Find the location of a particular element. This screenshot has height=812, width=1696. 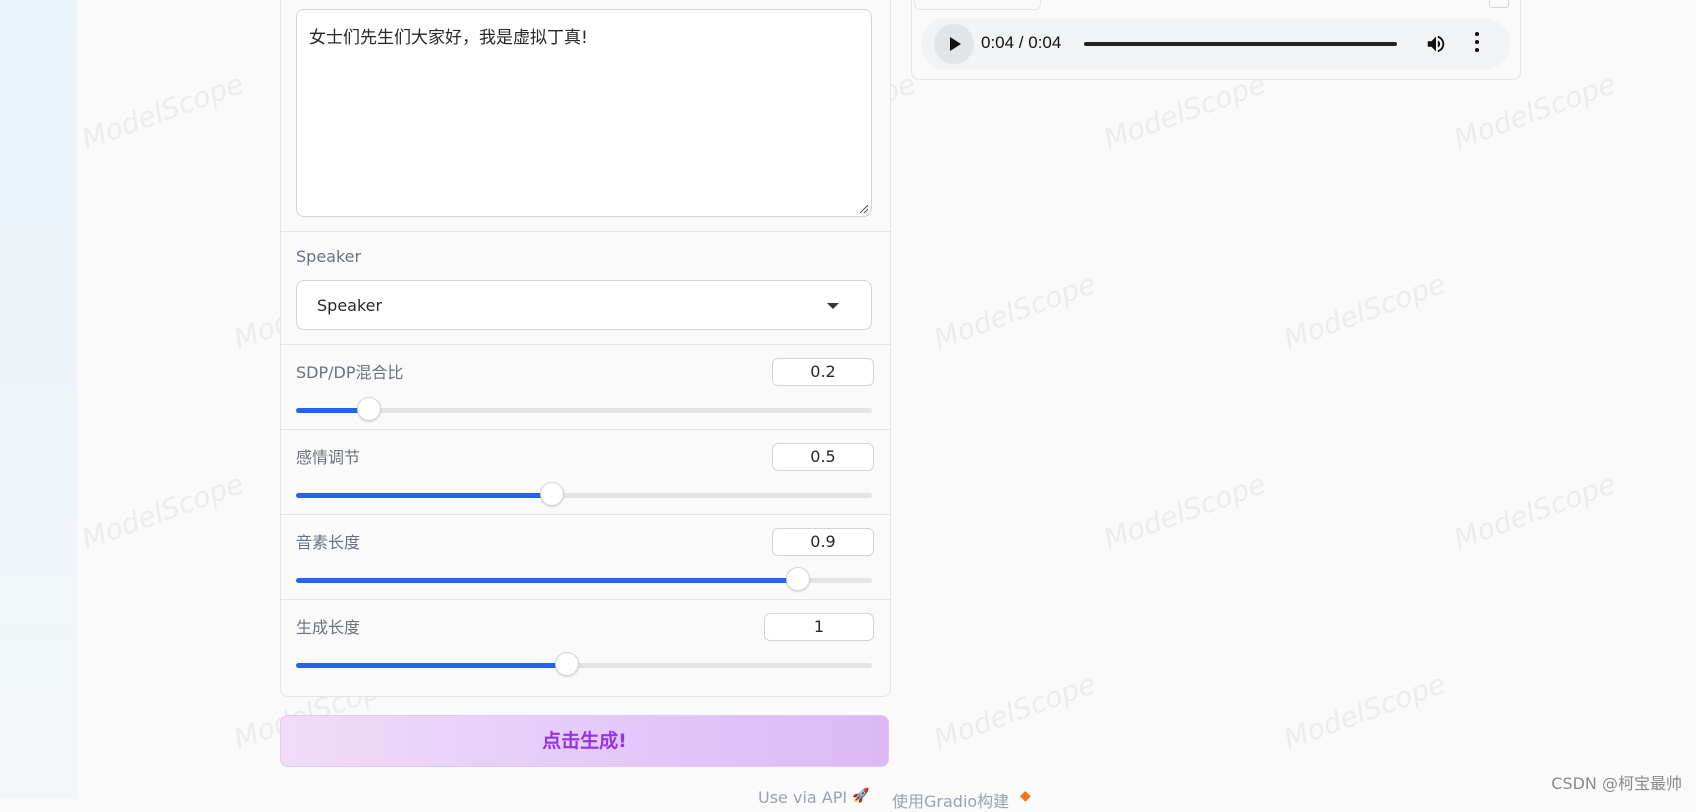

slider-number-input: 1 is located at coordinates (819, 627).